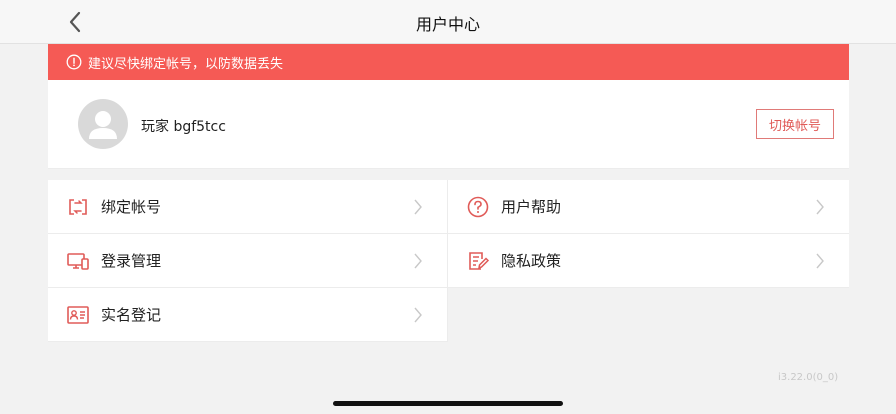  What do you see at coordinates (131, 207) in the screenshot?
I see `menu-label: 绑定帐号` at bounding box center [131, 207].